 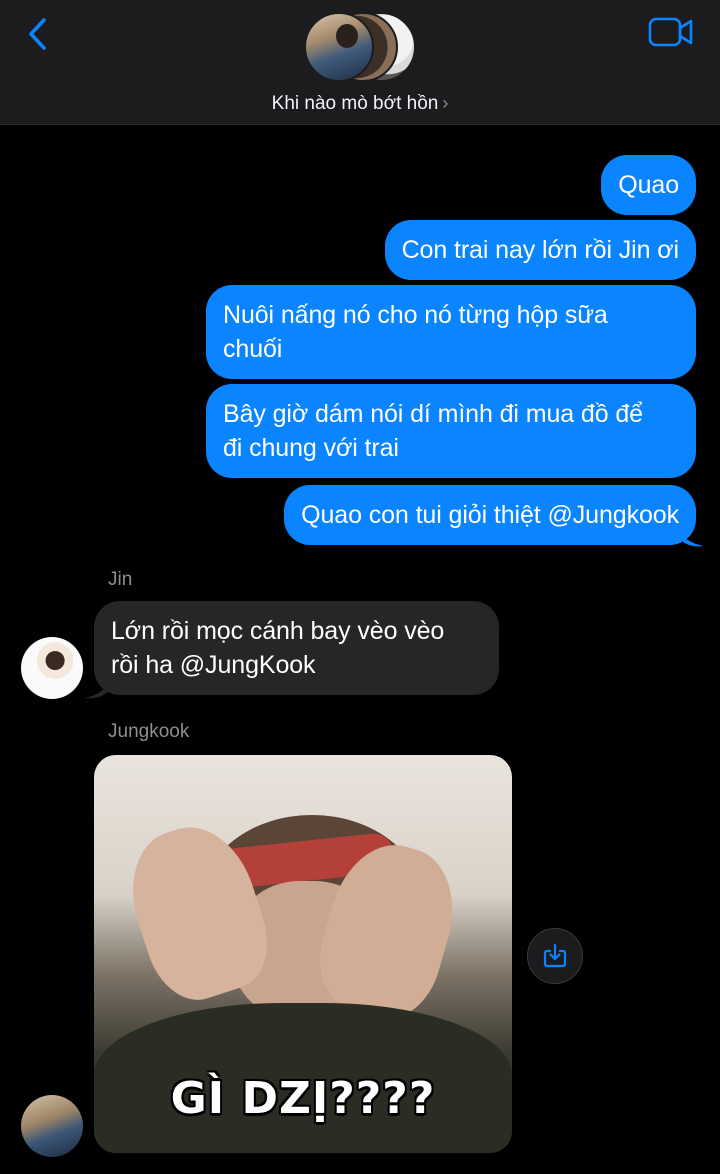 I want to click on message-text-line: Bây giờ dám nói dí mình đi mua đồ để, so click(x=433, y=414).